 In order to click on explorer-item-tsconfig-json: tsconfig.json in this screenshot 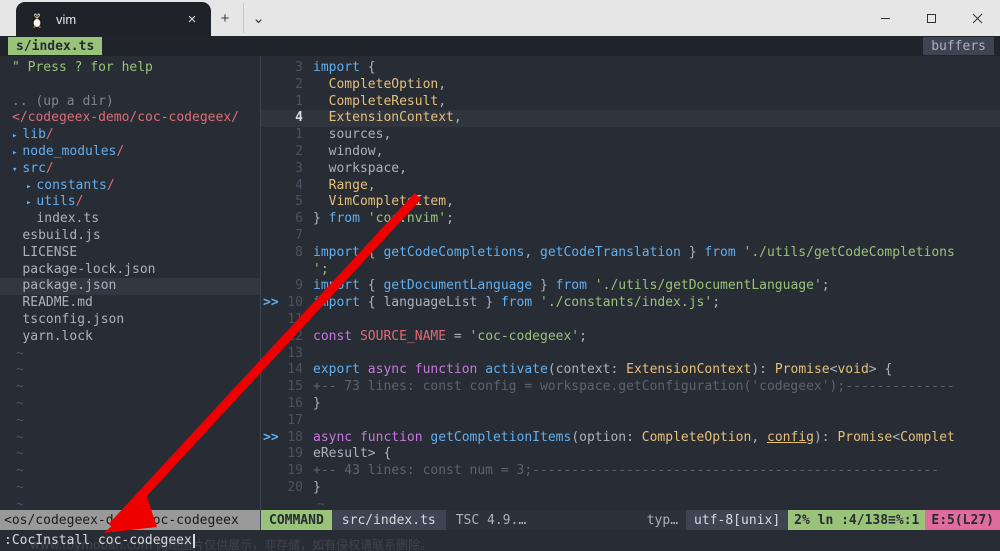, I will do `click(130, 320)`.